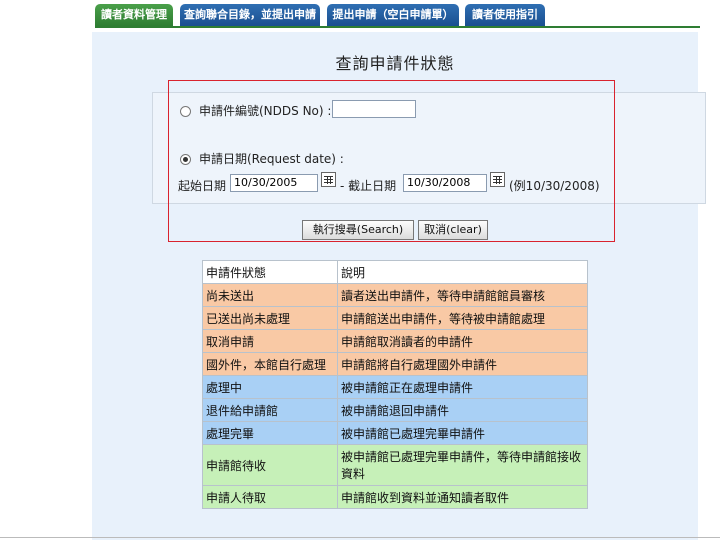  What do you see at coordinates (270, 465) in the screenshot?
I see `status-cell: 申請館待收` at bounding box center [270, 465].